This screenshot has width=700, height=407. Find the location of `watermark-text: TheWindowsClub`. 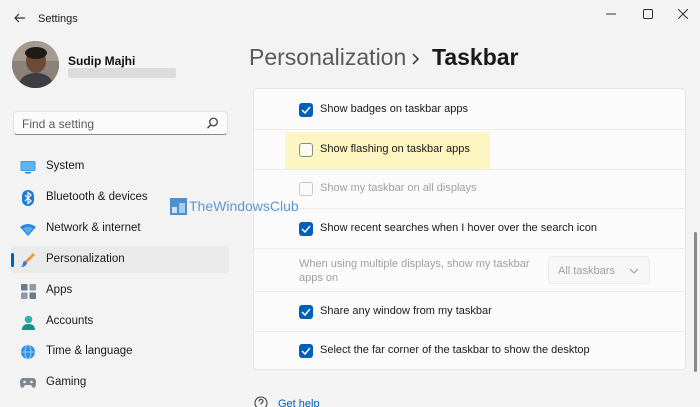

watermark-text: TheWindowsClub is located at coordinates (244, 206).